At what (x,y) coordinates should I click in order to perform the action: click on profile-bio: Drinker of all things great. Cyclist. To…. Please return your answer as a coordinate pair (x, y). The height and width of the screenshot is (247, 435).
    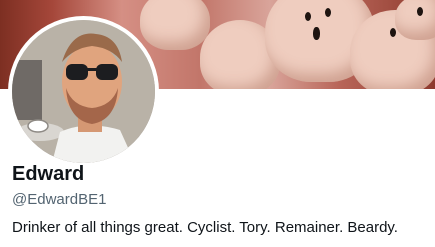
    Looking at the image, I should click on (205, 227).